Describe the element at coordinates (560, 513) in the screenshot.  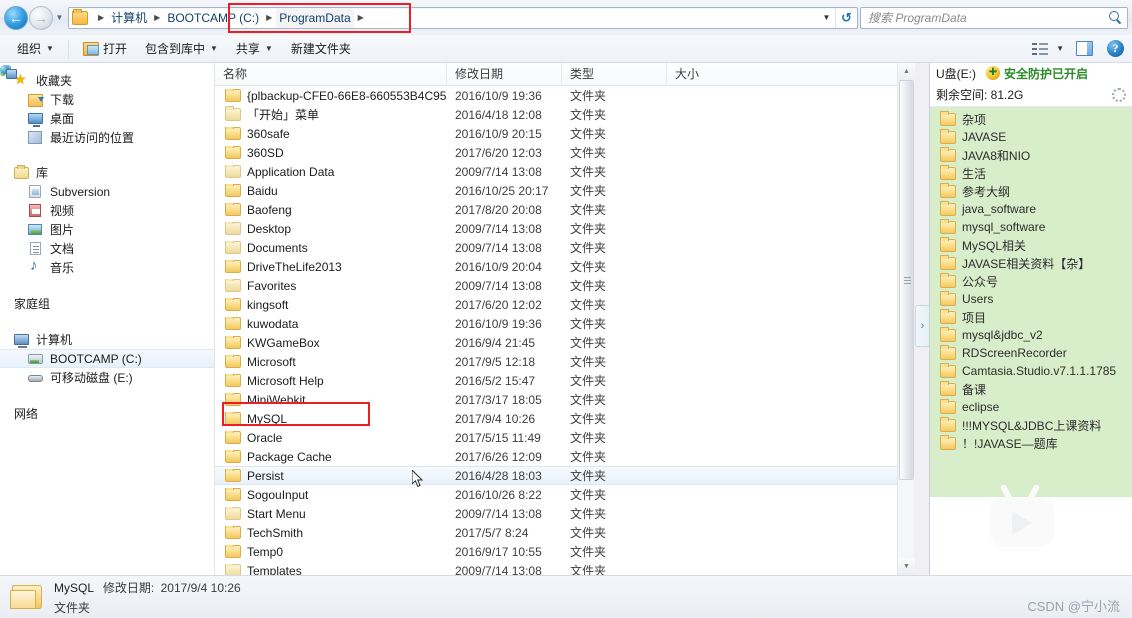
I see `table-row: Start Menu 2009/7/14 13:08 文件夹` at that location.